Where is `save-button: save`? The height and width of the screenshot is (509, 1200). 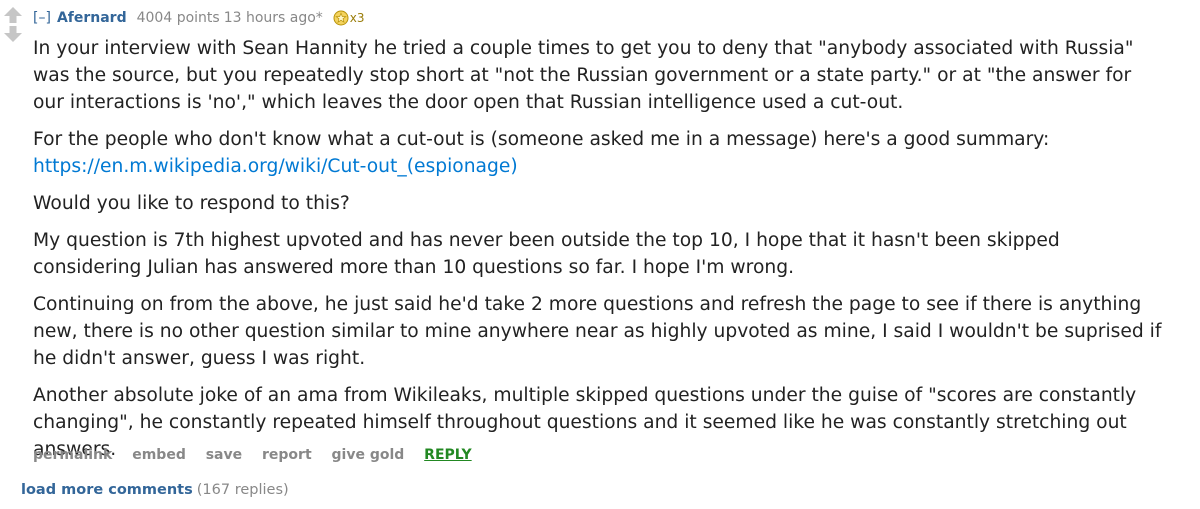 save-button: save is located at coordinates (224, 455).